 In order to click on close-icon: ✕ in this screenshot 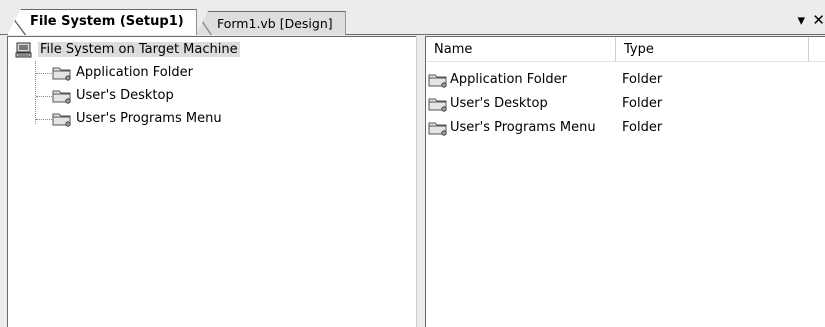, I will do `click(818, 20)`.